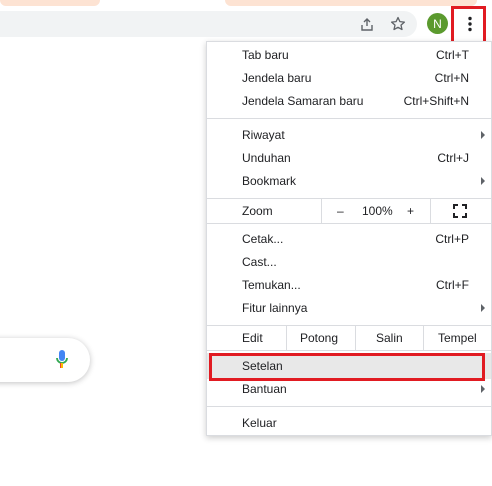  I want to click on browser-toolbar, so click(246, 24).